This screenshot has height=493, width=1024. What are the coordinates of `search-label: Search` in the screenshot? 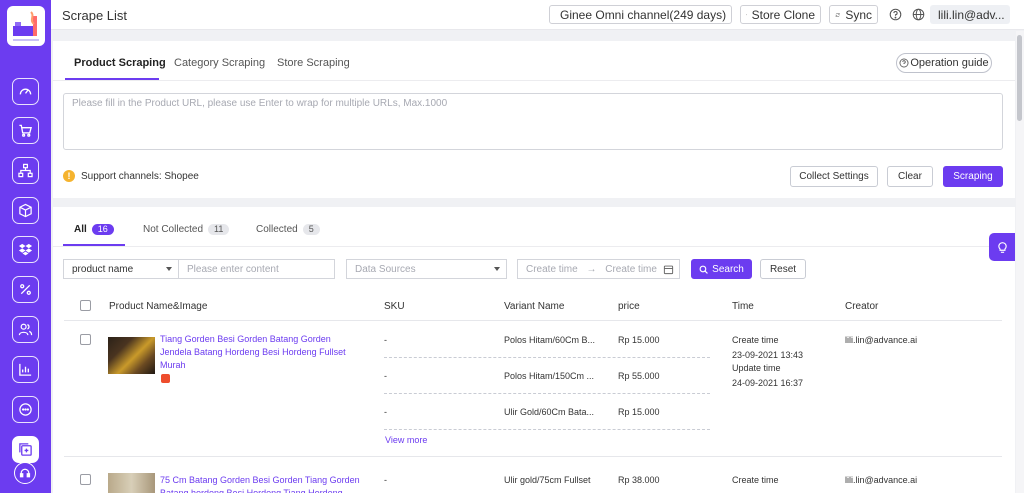 It's located at (728, 269).